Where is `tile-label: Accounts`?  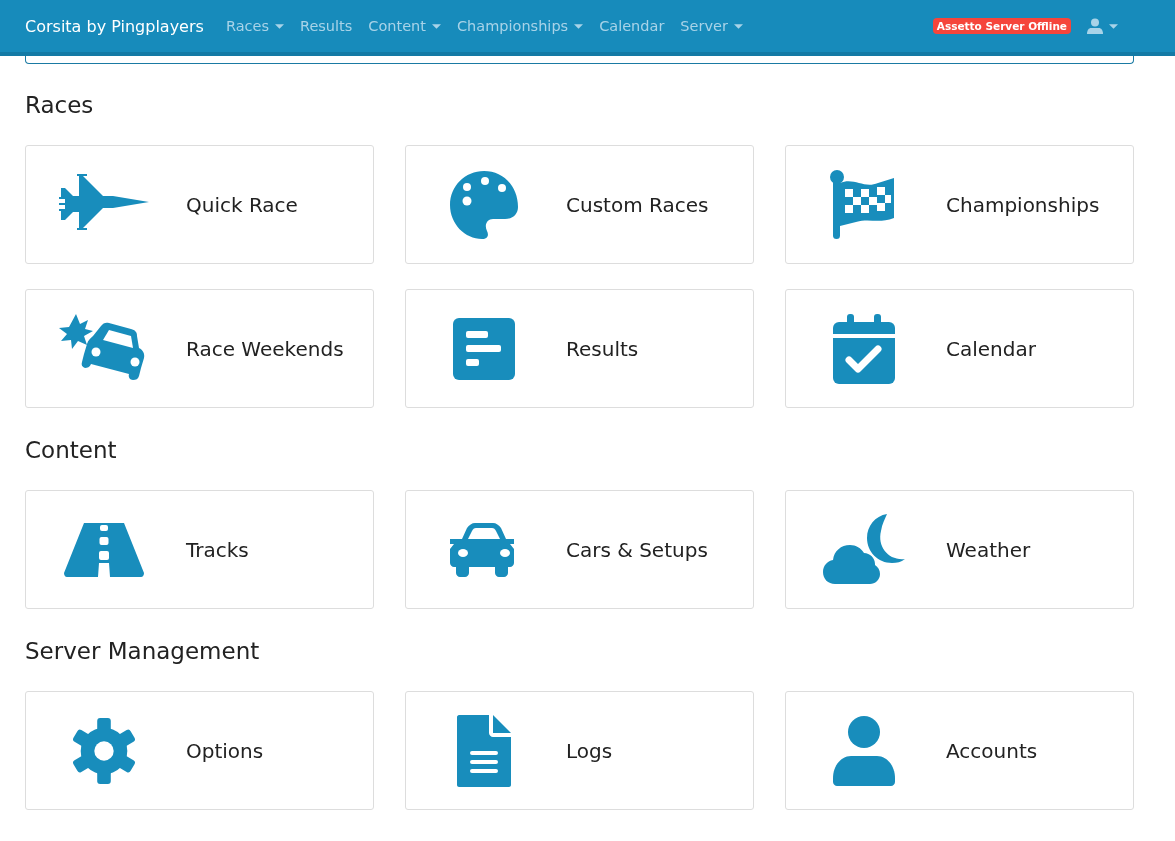 tile-label: Accounts is located at coordinates (992, 750).